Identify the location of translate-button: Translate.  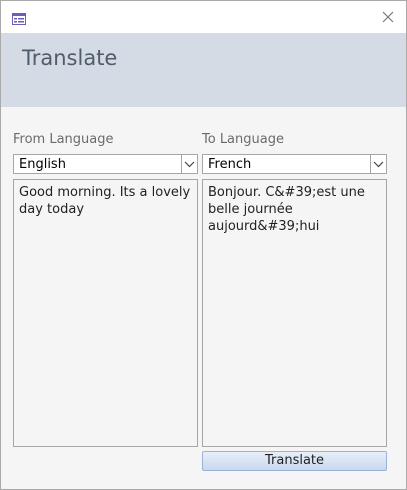
(294, 461).